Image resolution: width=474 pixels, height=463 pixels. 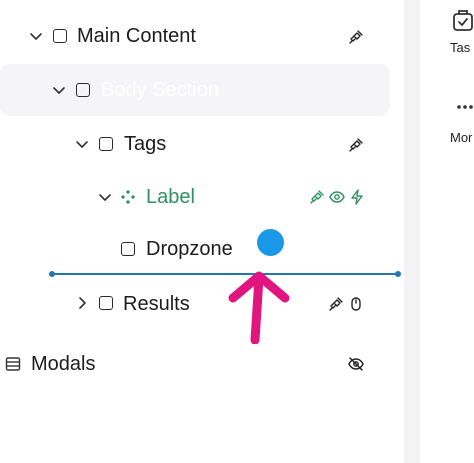 What do you see at coordinates (160, 90) in the screenshot?
I see `tree-row-label: Body Section` at bounding box center [160, 90].